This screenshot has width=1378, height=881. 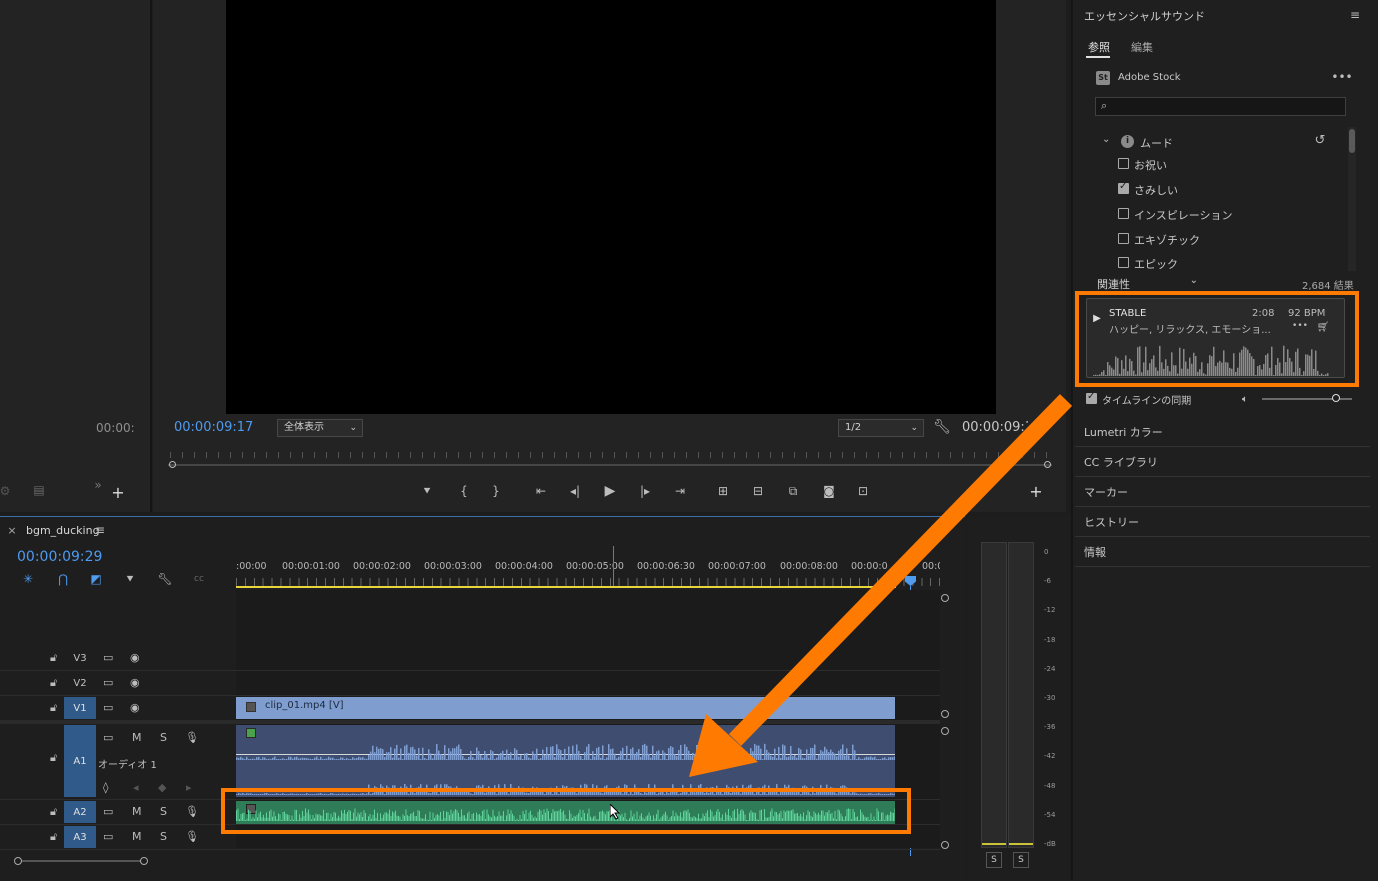 I want to click on keyframe-icon: ◊, so click(x=105, y=787).